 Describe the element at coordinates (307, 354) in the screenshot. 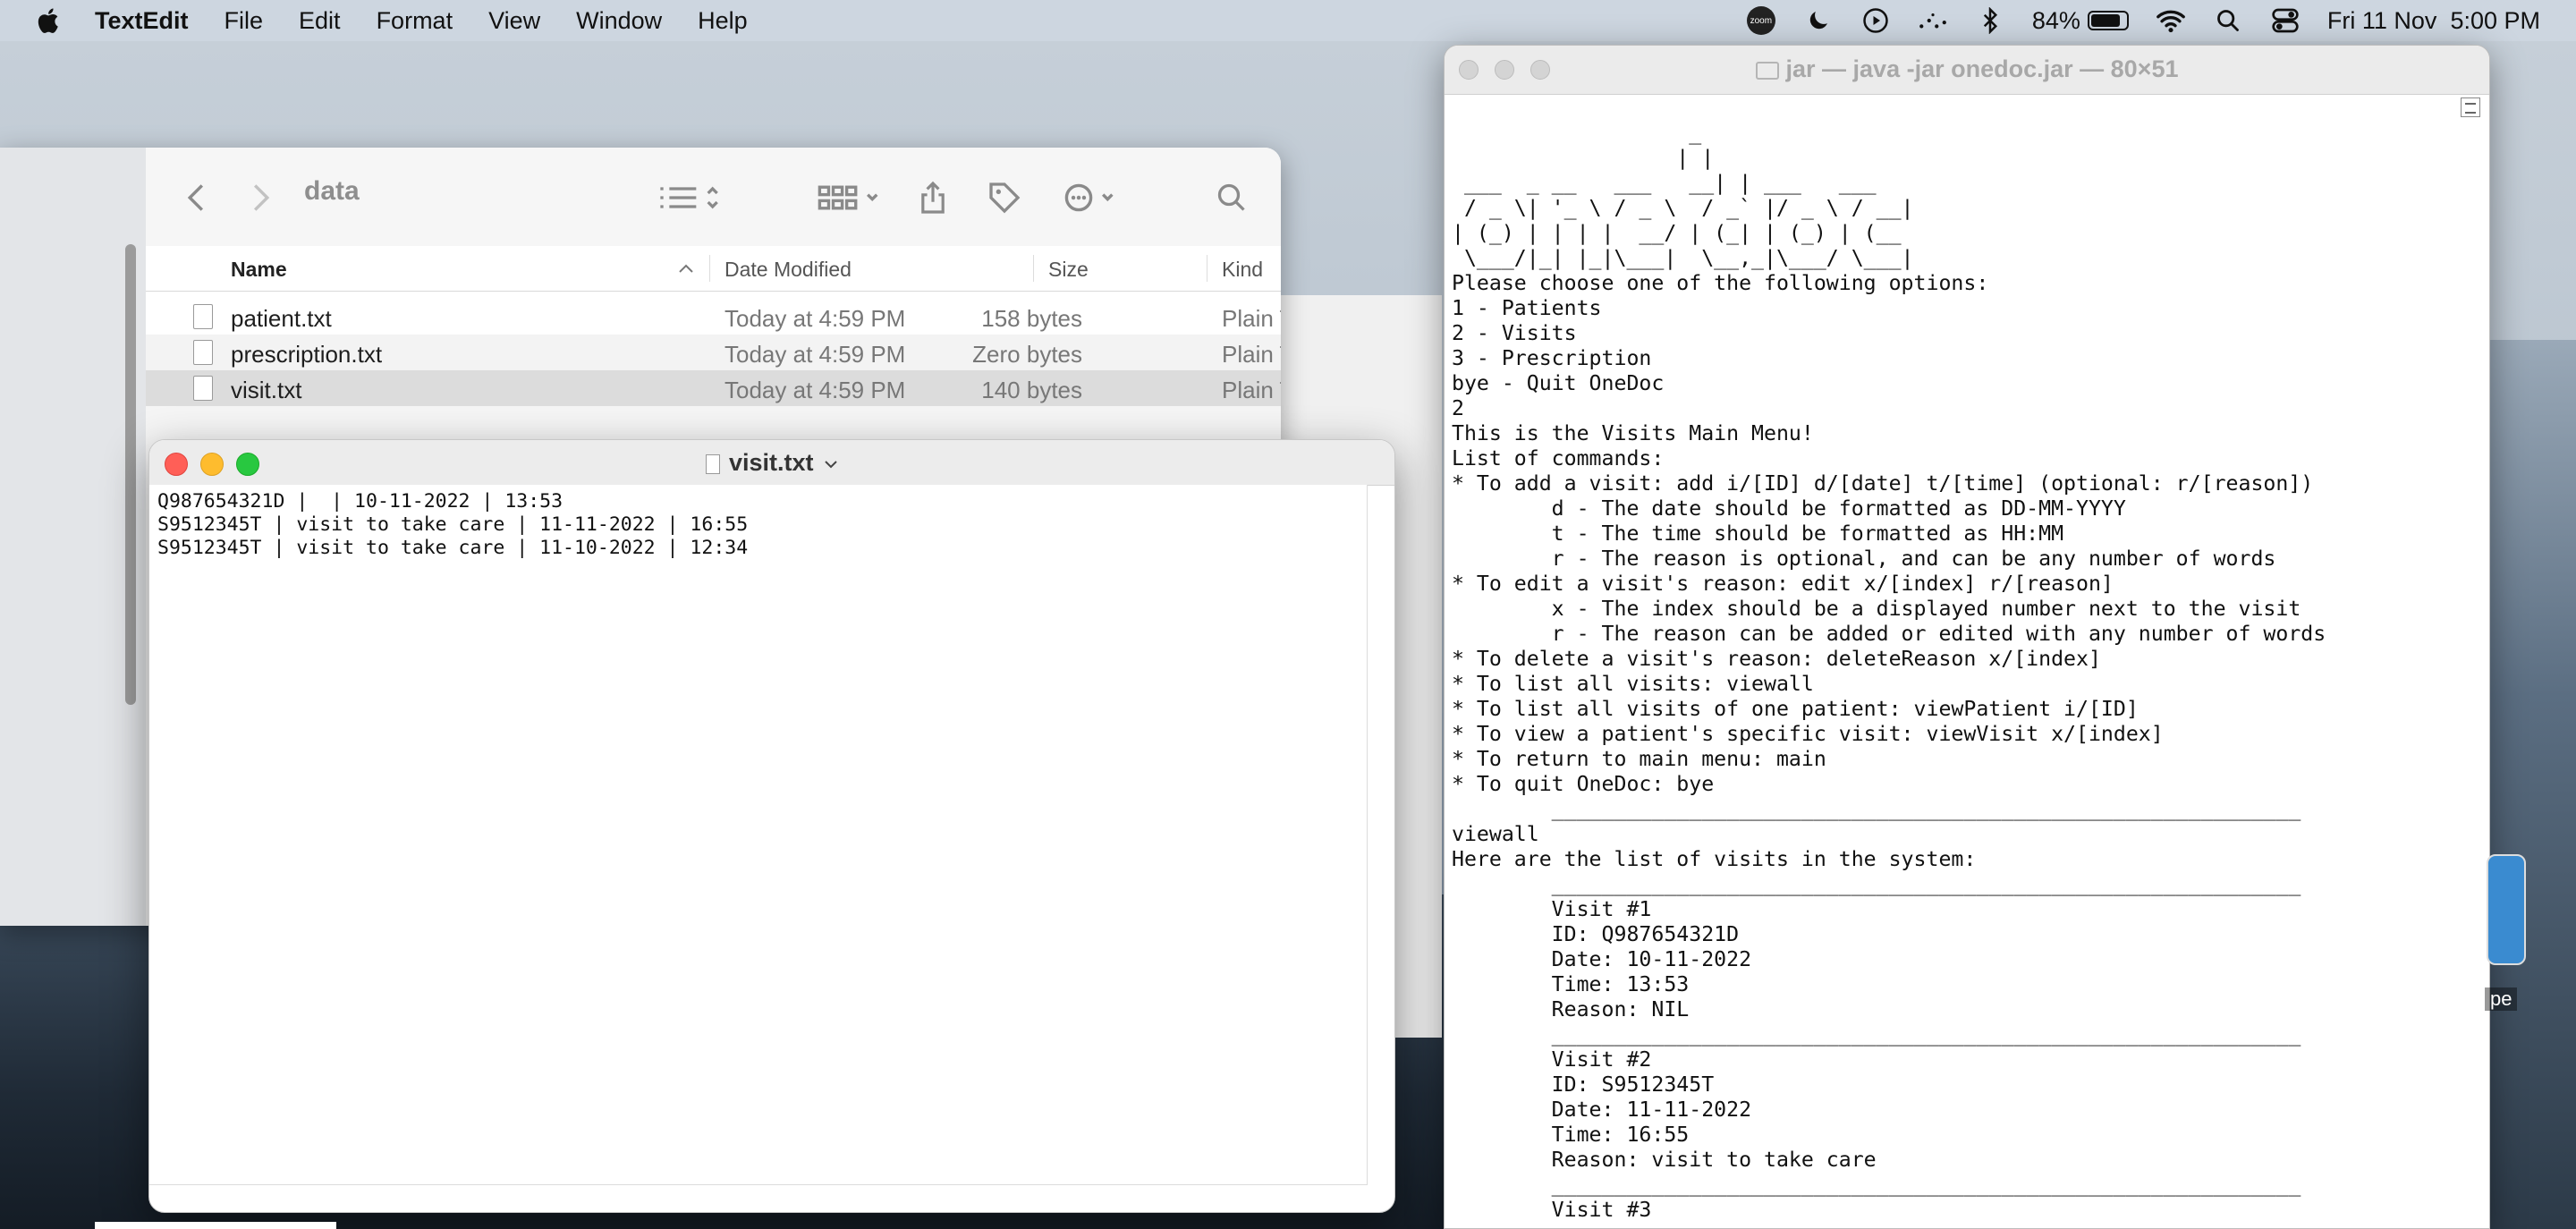

I see `file-name: prescription.txt` at that location.